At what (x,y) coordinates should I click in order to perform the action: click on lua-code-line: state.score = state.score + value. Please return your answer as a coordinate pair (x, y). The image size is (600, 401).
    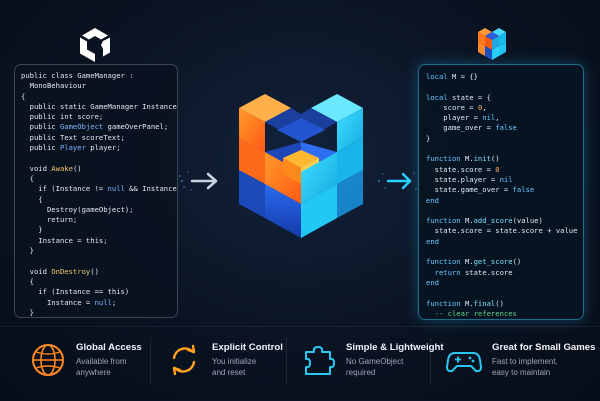
    Looking at the image, I should click on (502, 231).